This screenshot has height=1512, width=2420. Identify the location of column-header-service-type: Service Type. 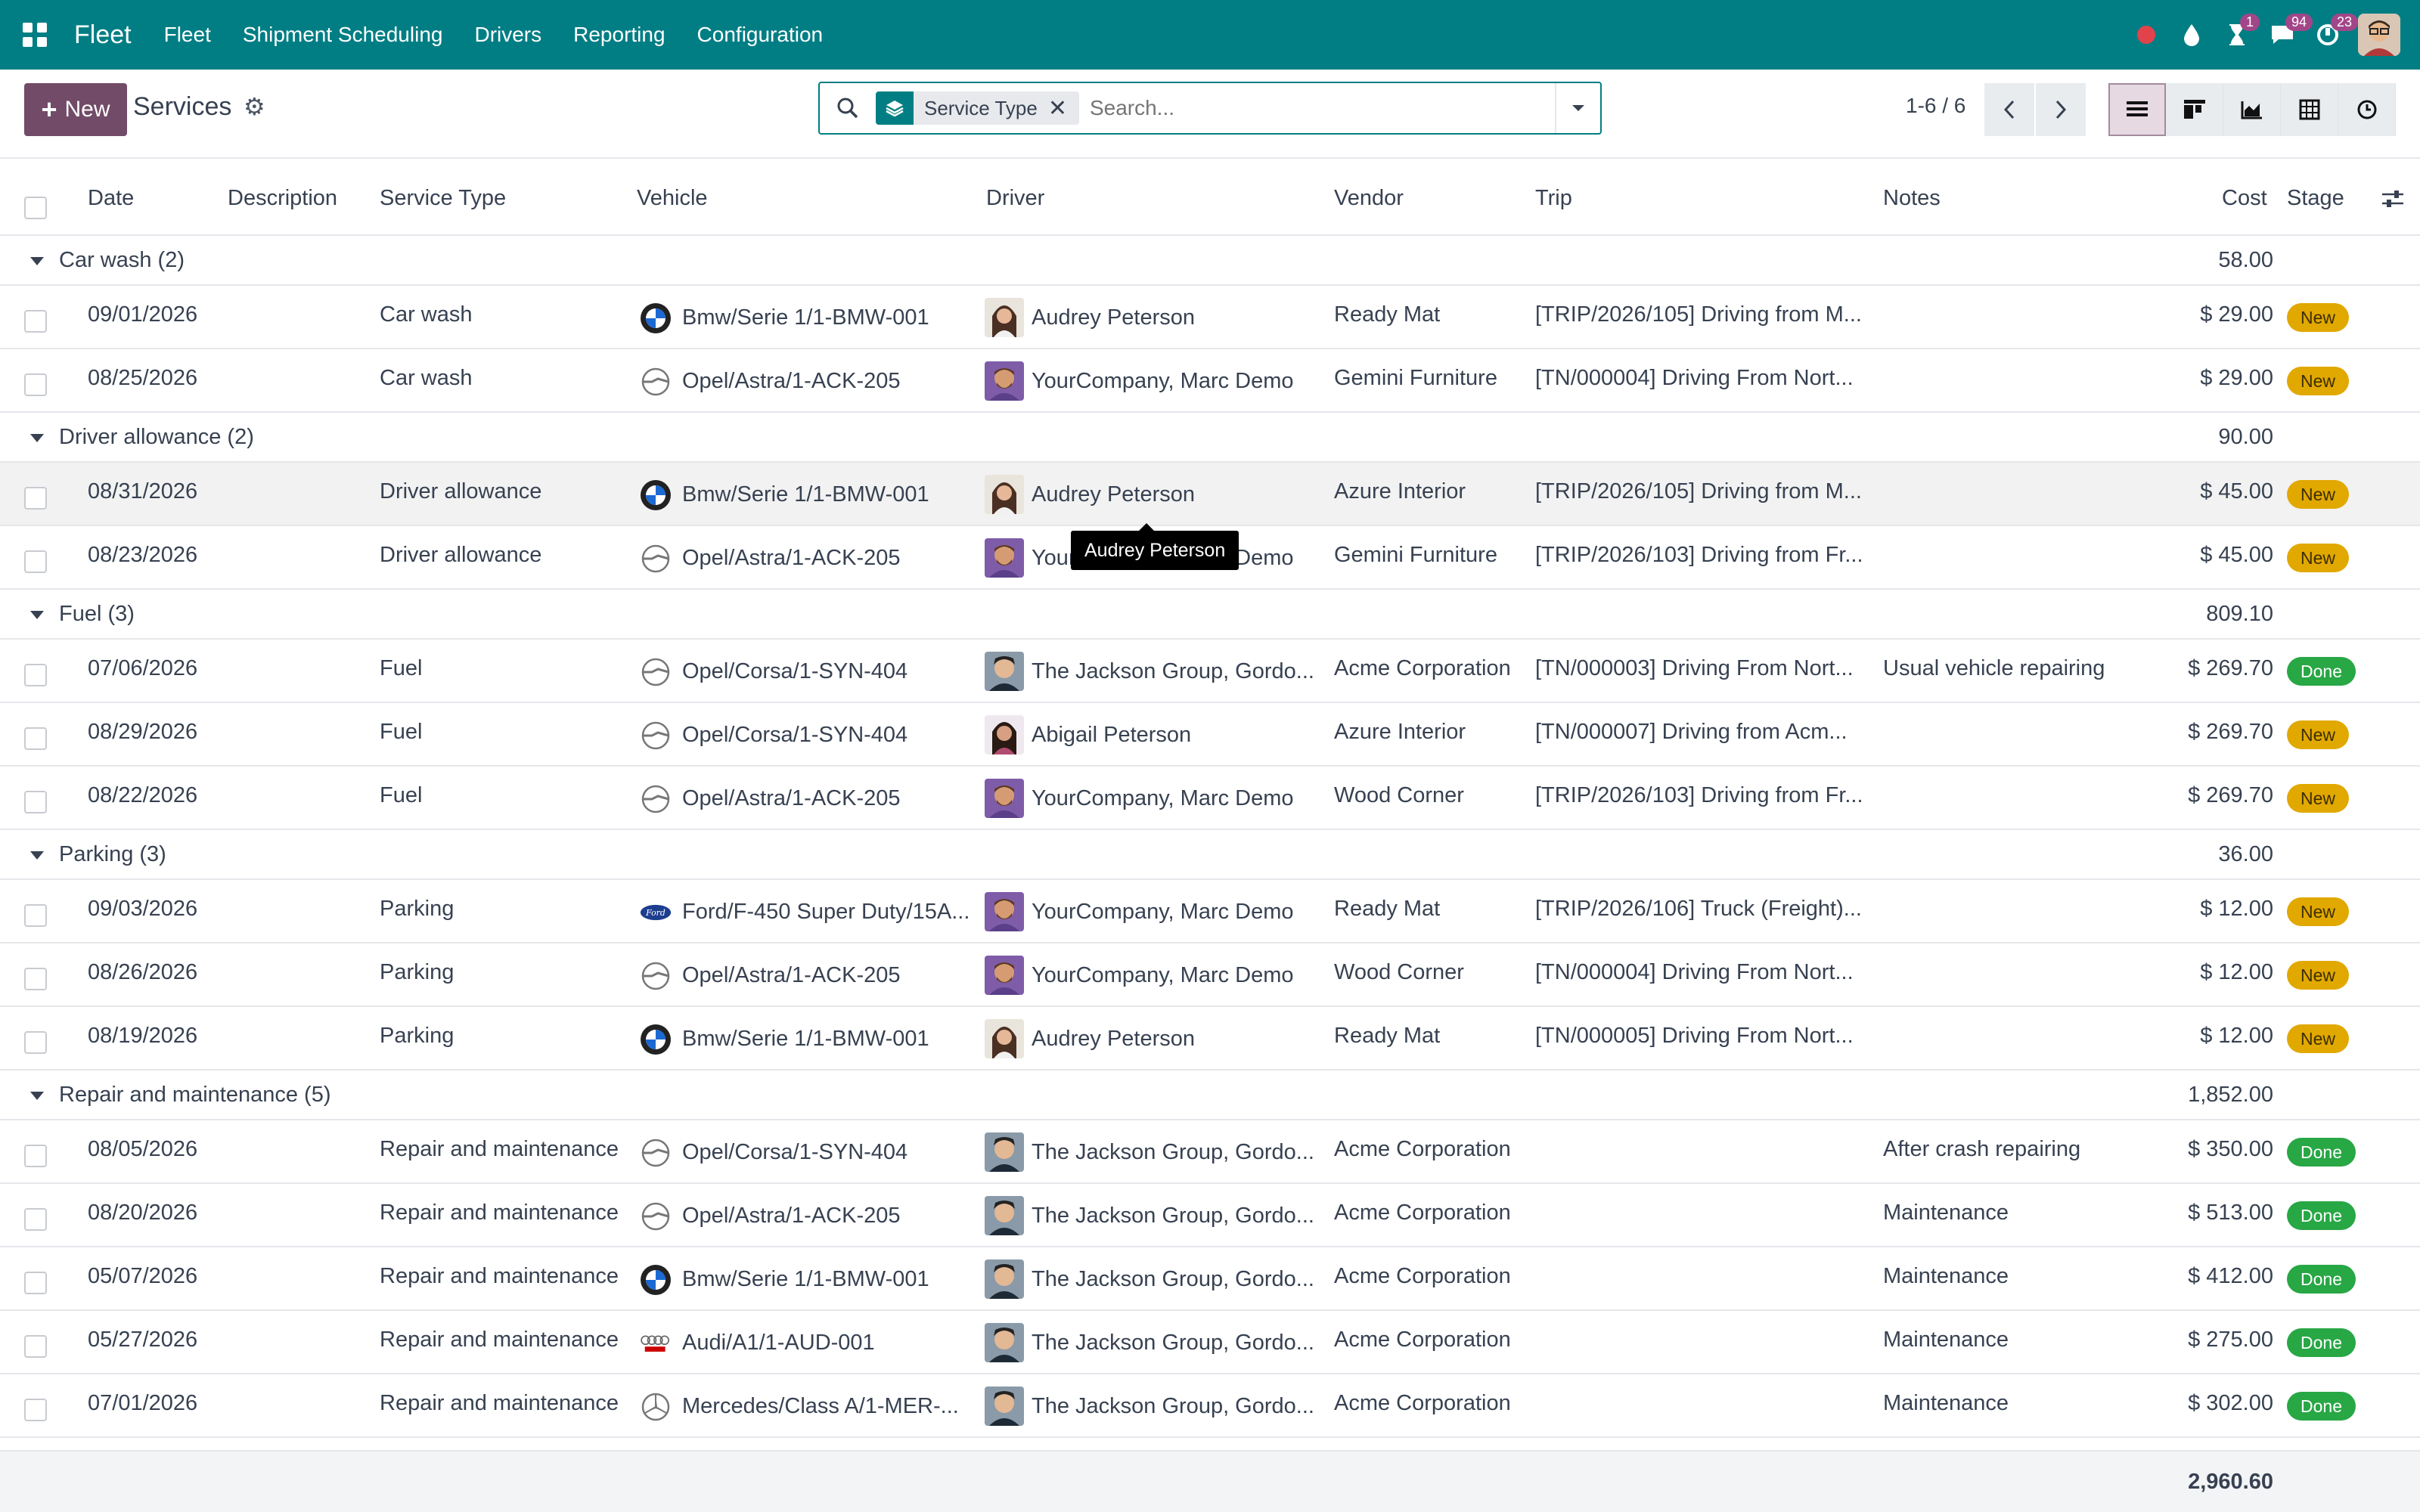
(443, 198).